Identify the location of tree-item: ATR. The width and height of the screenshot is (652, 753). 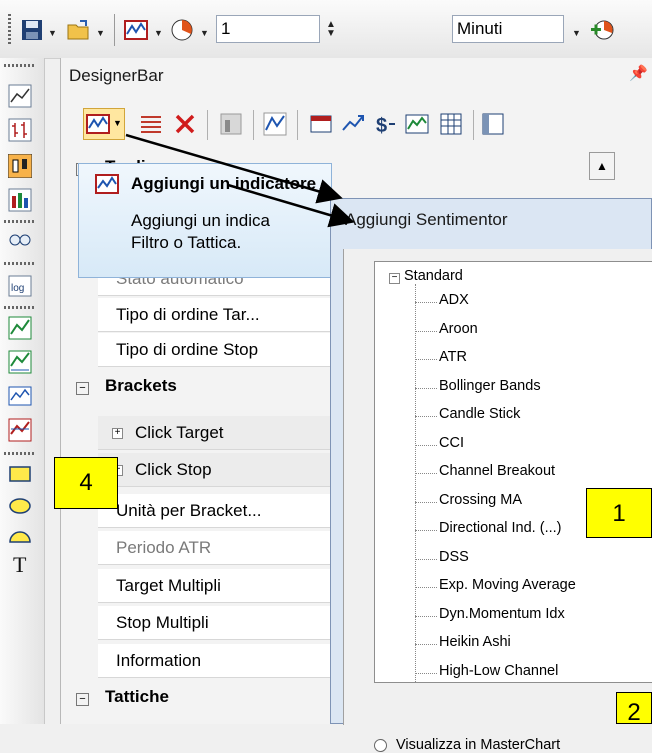
(453, 357).